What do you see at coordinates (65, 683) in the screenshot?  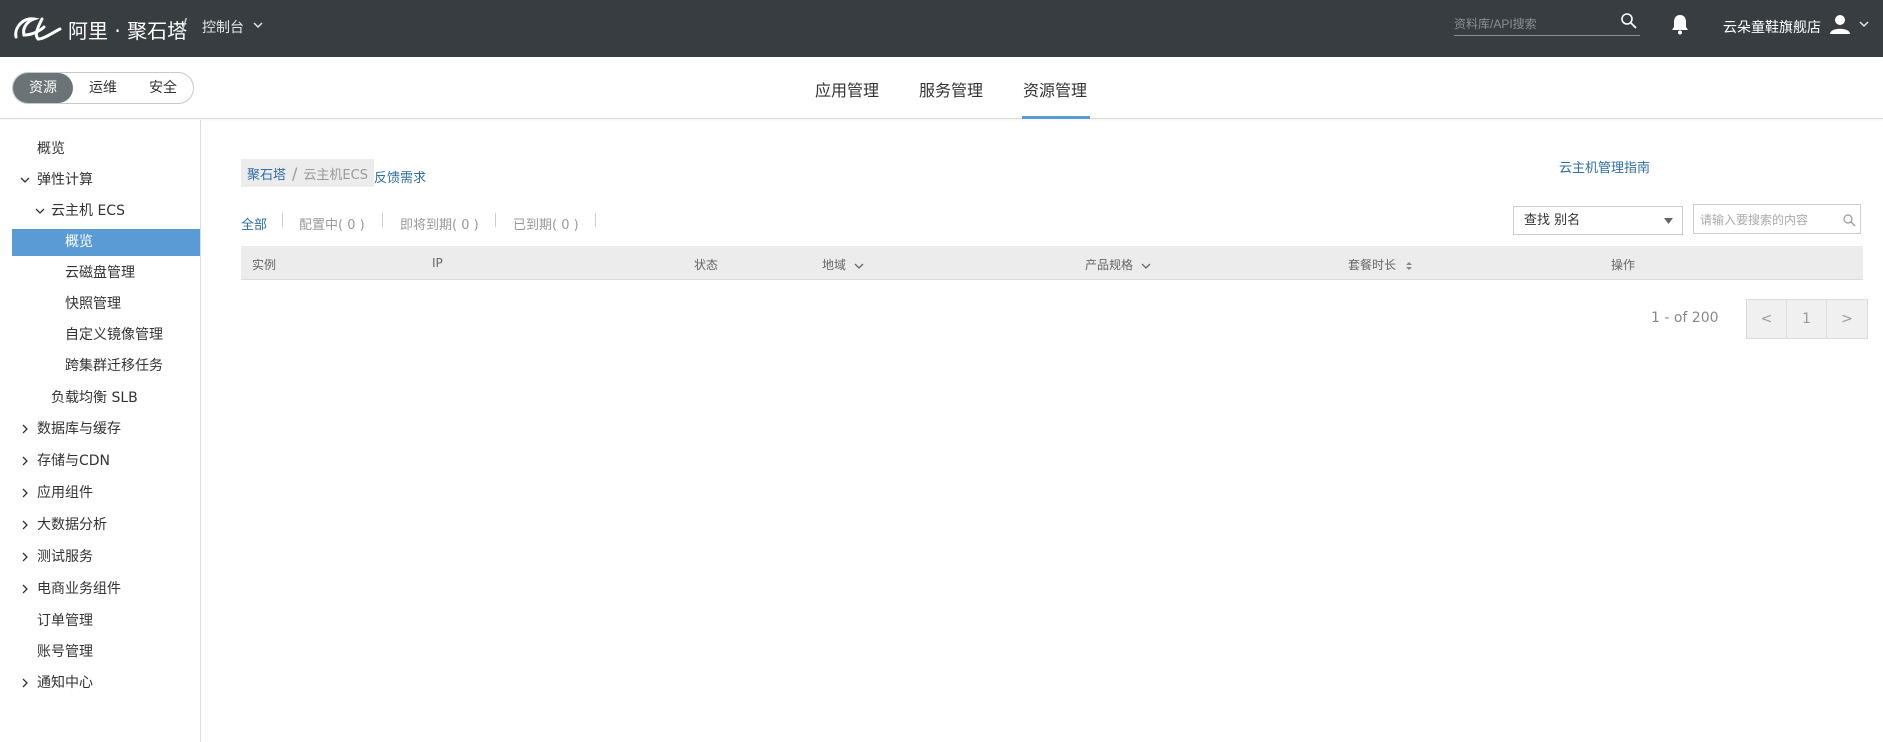 I see `sidebar-item-label: 通知中心` at bounding box center [65, 683].